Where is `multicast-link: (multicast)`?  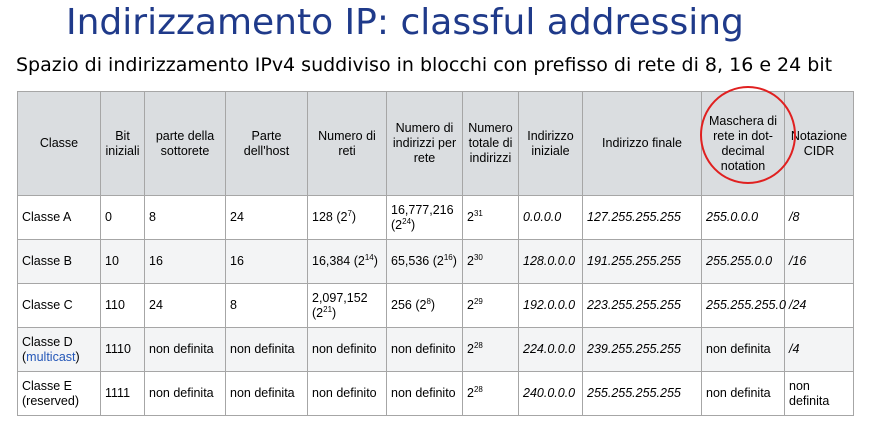
multicast-link: (multicast) is located at coordinates (51, 357).